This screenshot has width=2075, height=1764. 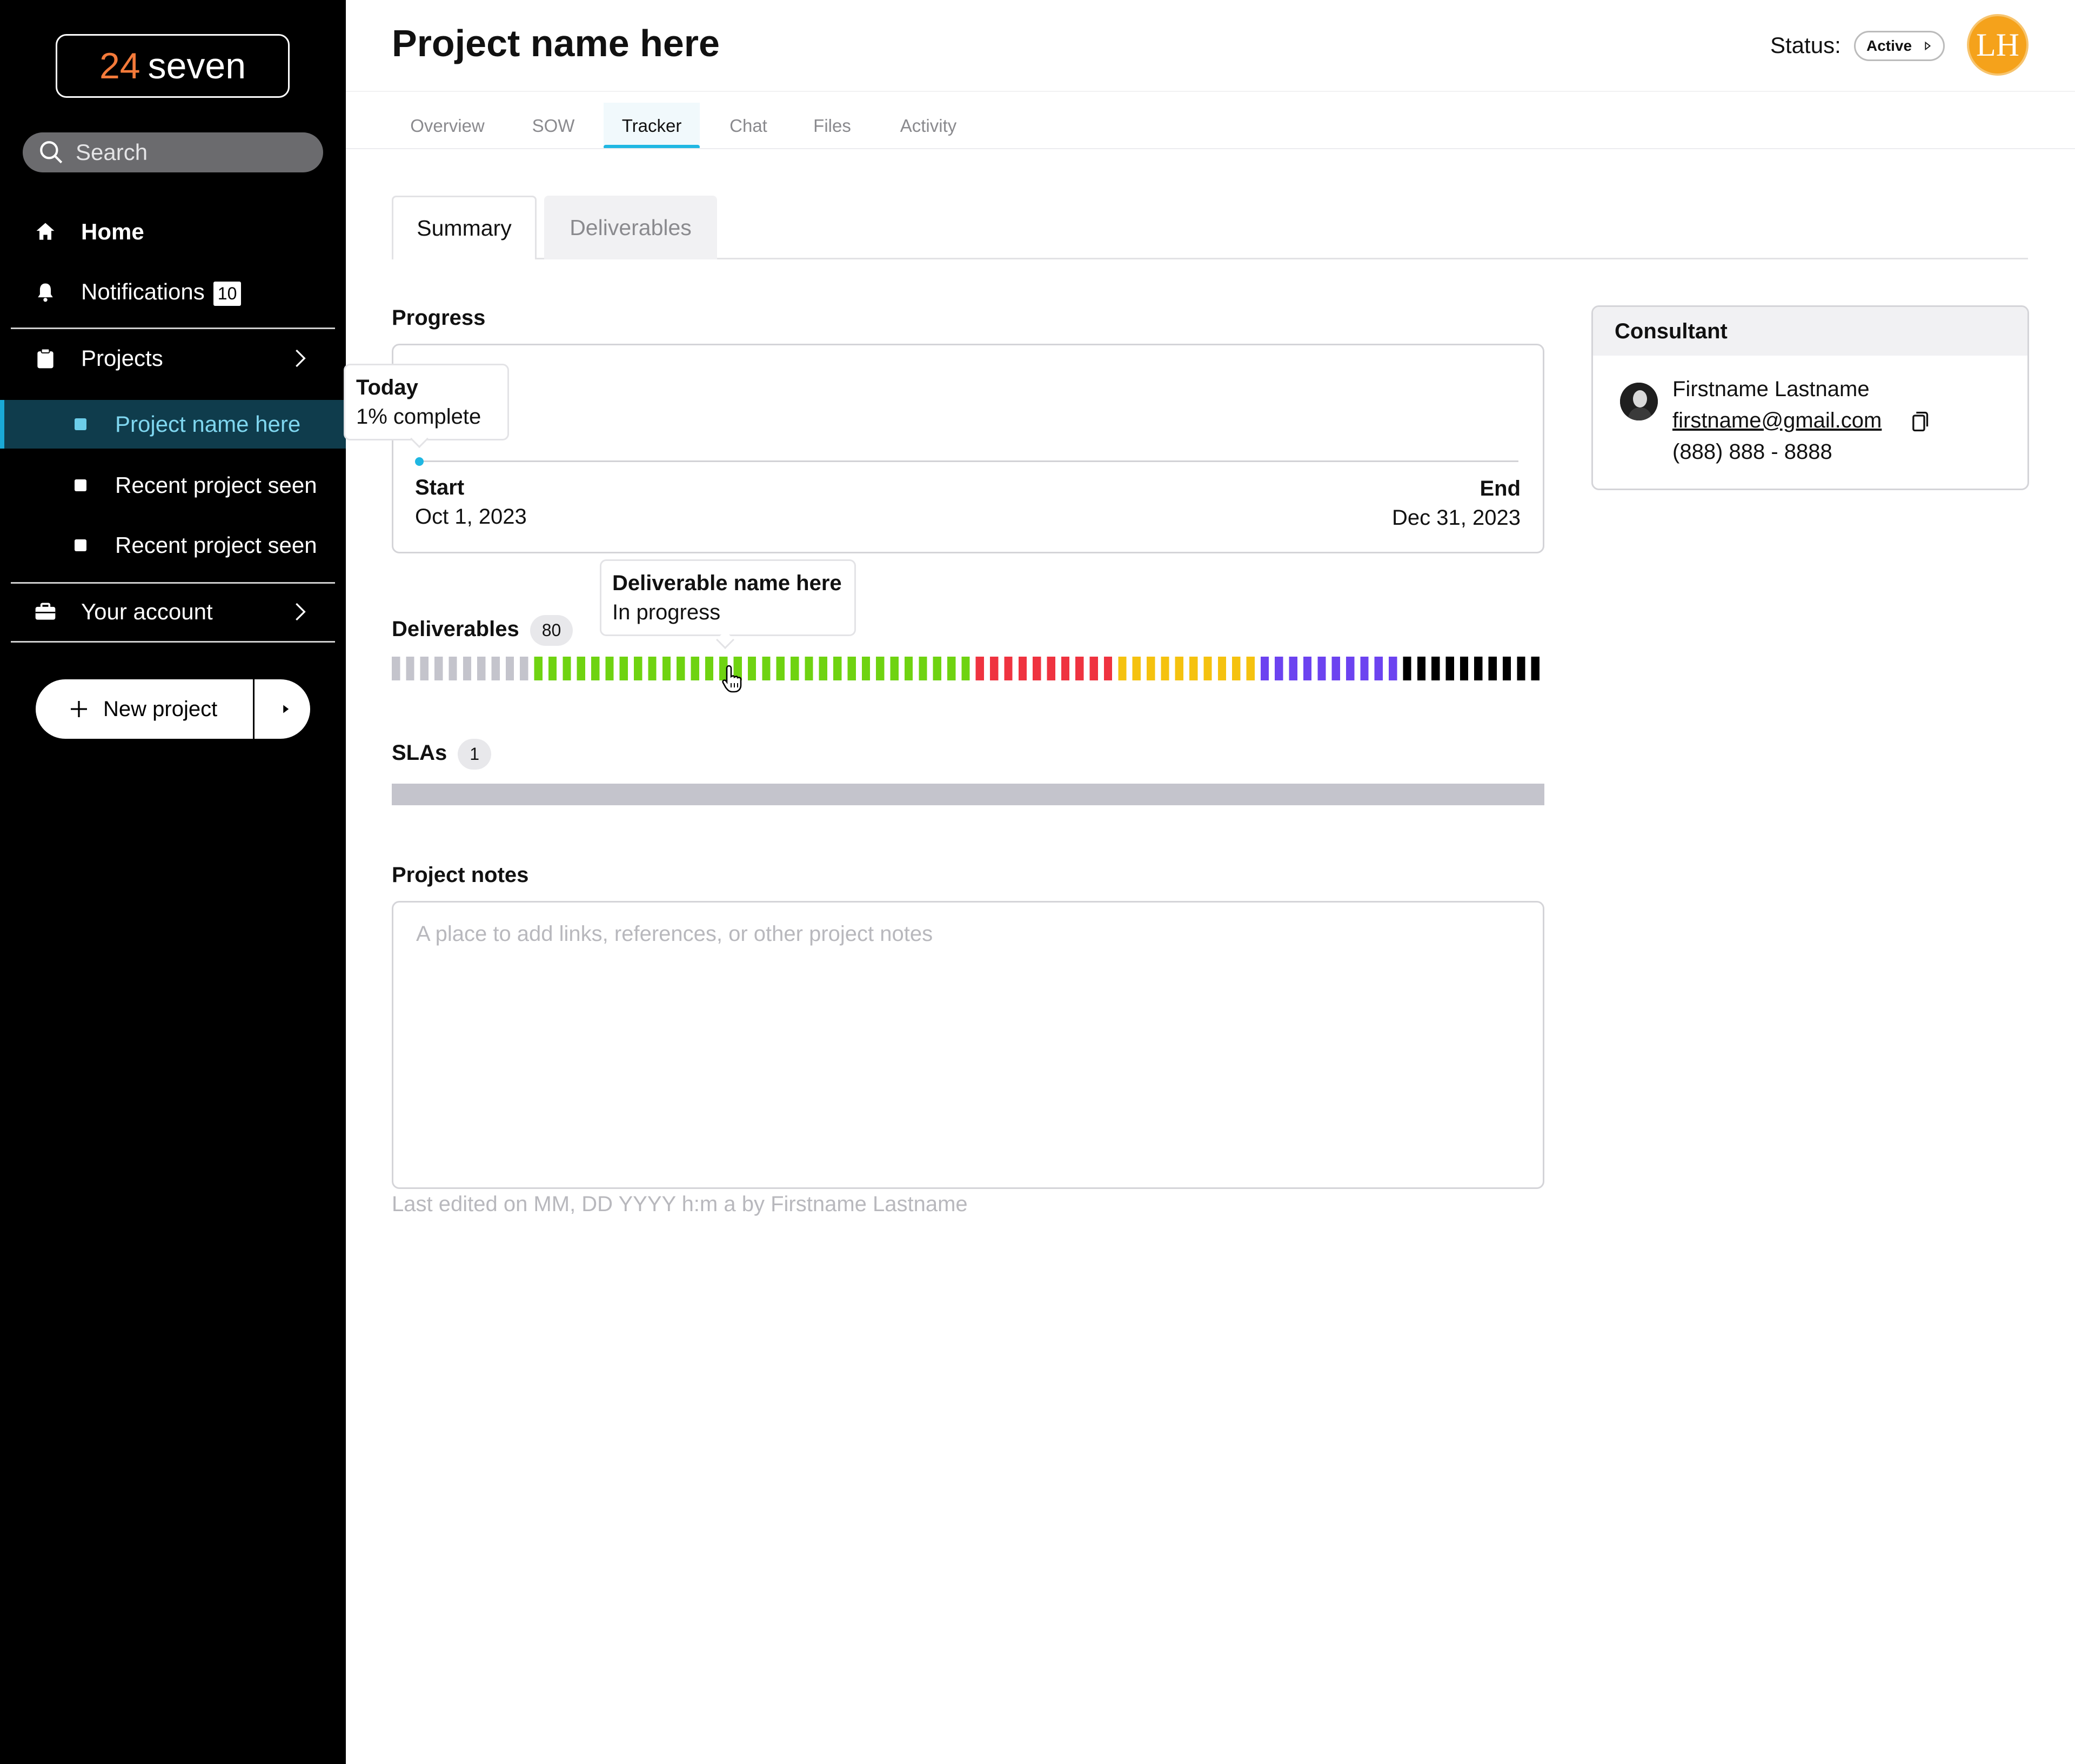 What do you see at coordinates (968, 794) in the screenshot?
I see `slas-bar` at bounding box center [968, 794].